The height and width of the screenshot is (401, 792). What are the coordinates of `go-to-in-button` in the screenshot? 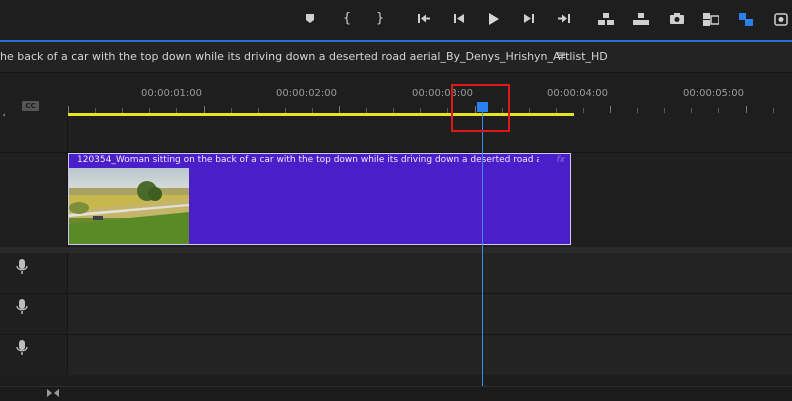 It's located at (424, 19).